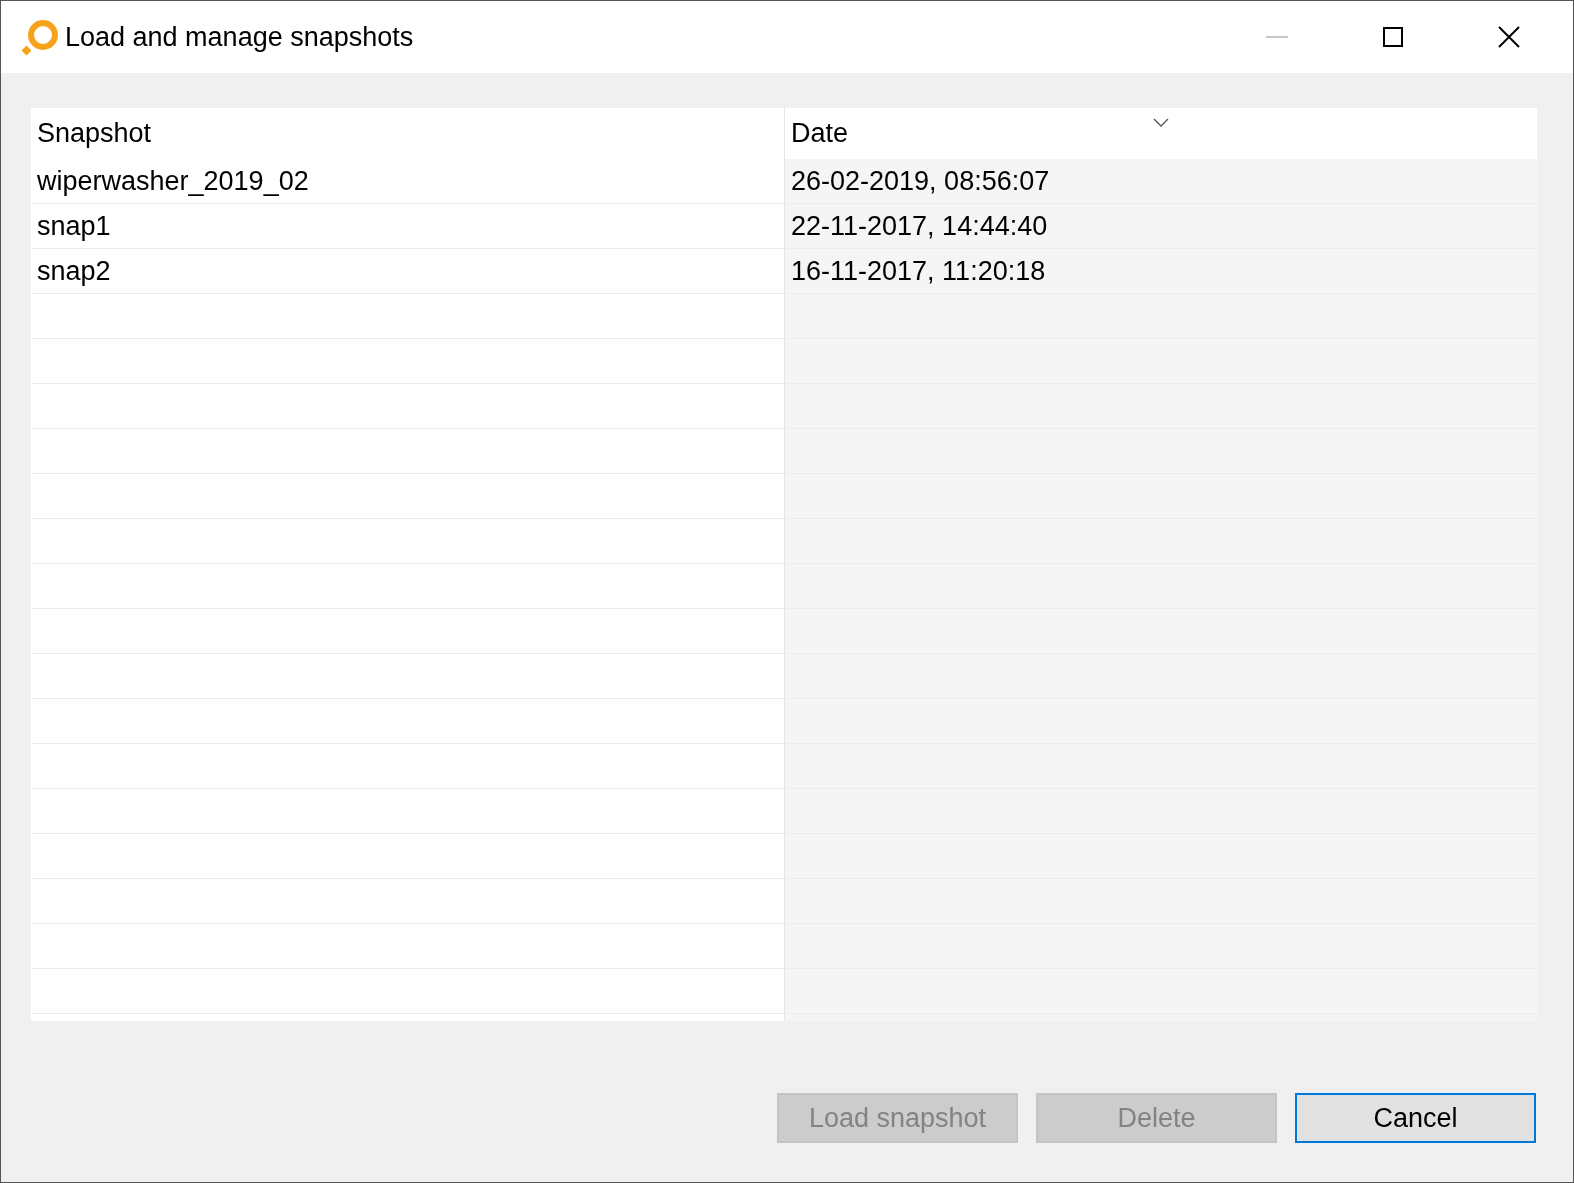 The image size is (1574, 1183). Describe the element at coordinates (41, 37) in the screenshot. I see `app-logo-icon` at that location.